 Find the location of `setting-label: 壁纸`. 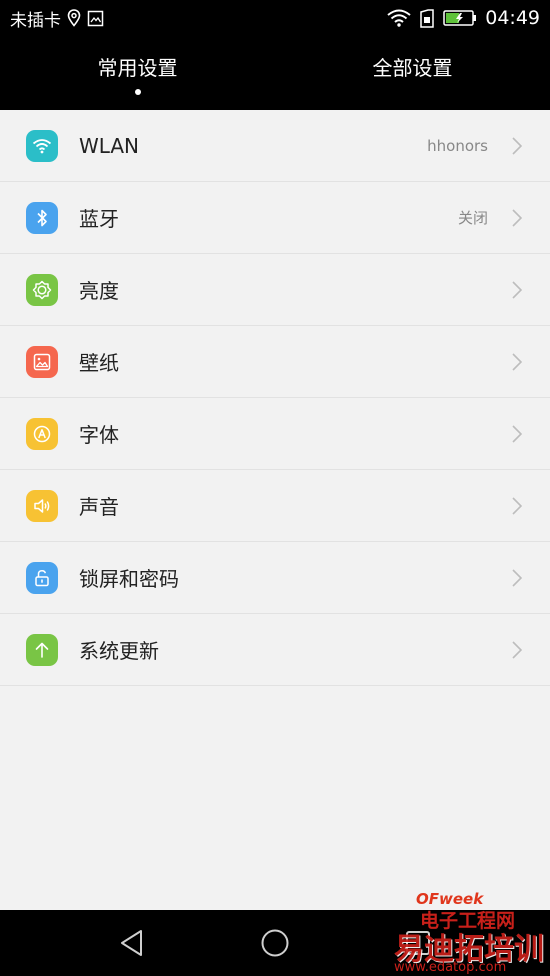

setting-label: 壁纸 is located at coordinates (99, 363).